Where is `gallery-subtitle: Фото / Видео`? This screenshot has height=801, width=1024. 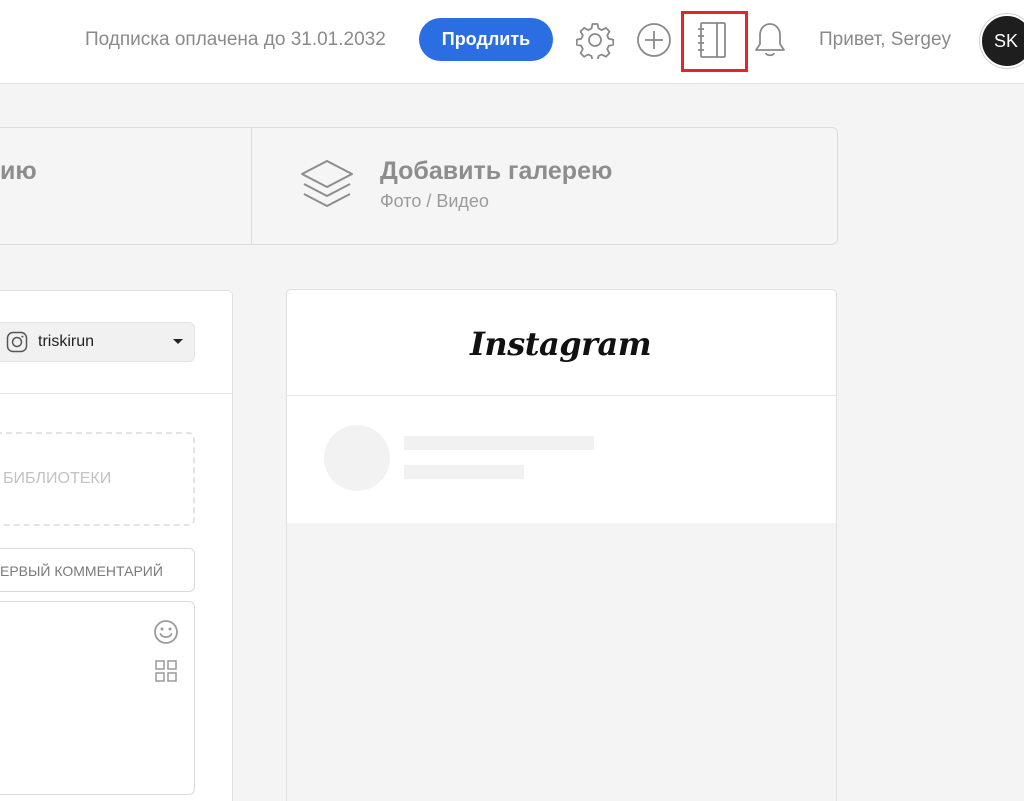
gallery-subtitle: Фото / Видео is located at coordinates (434, 201).